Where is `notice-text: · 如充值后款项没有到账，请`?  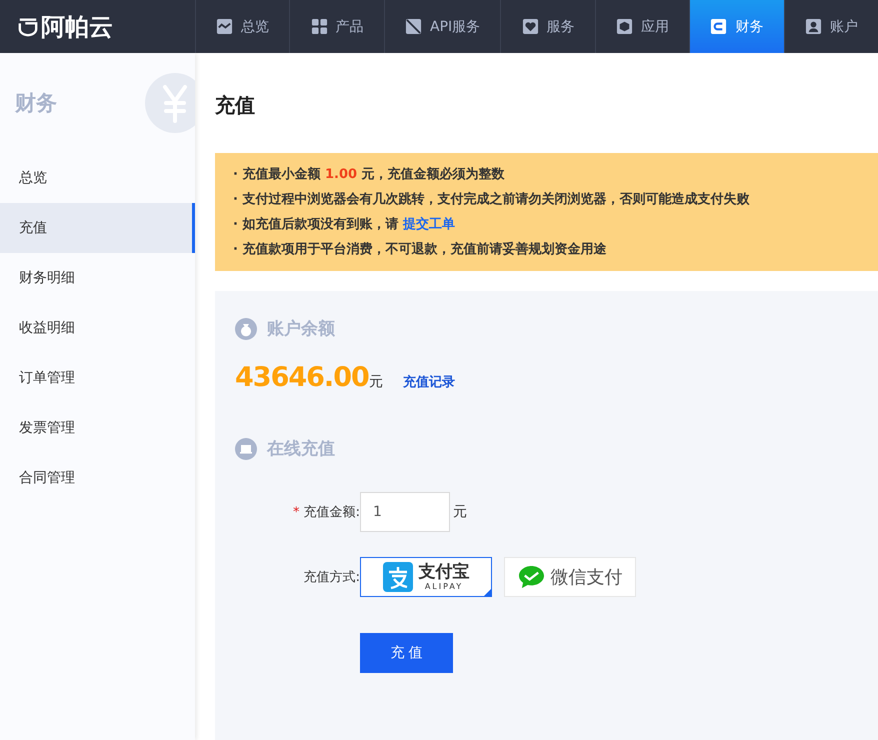 notice-text: · 如充值后款项没有到账，请 is located at coordinates (316, 224).